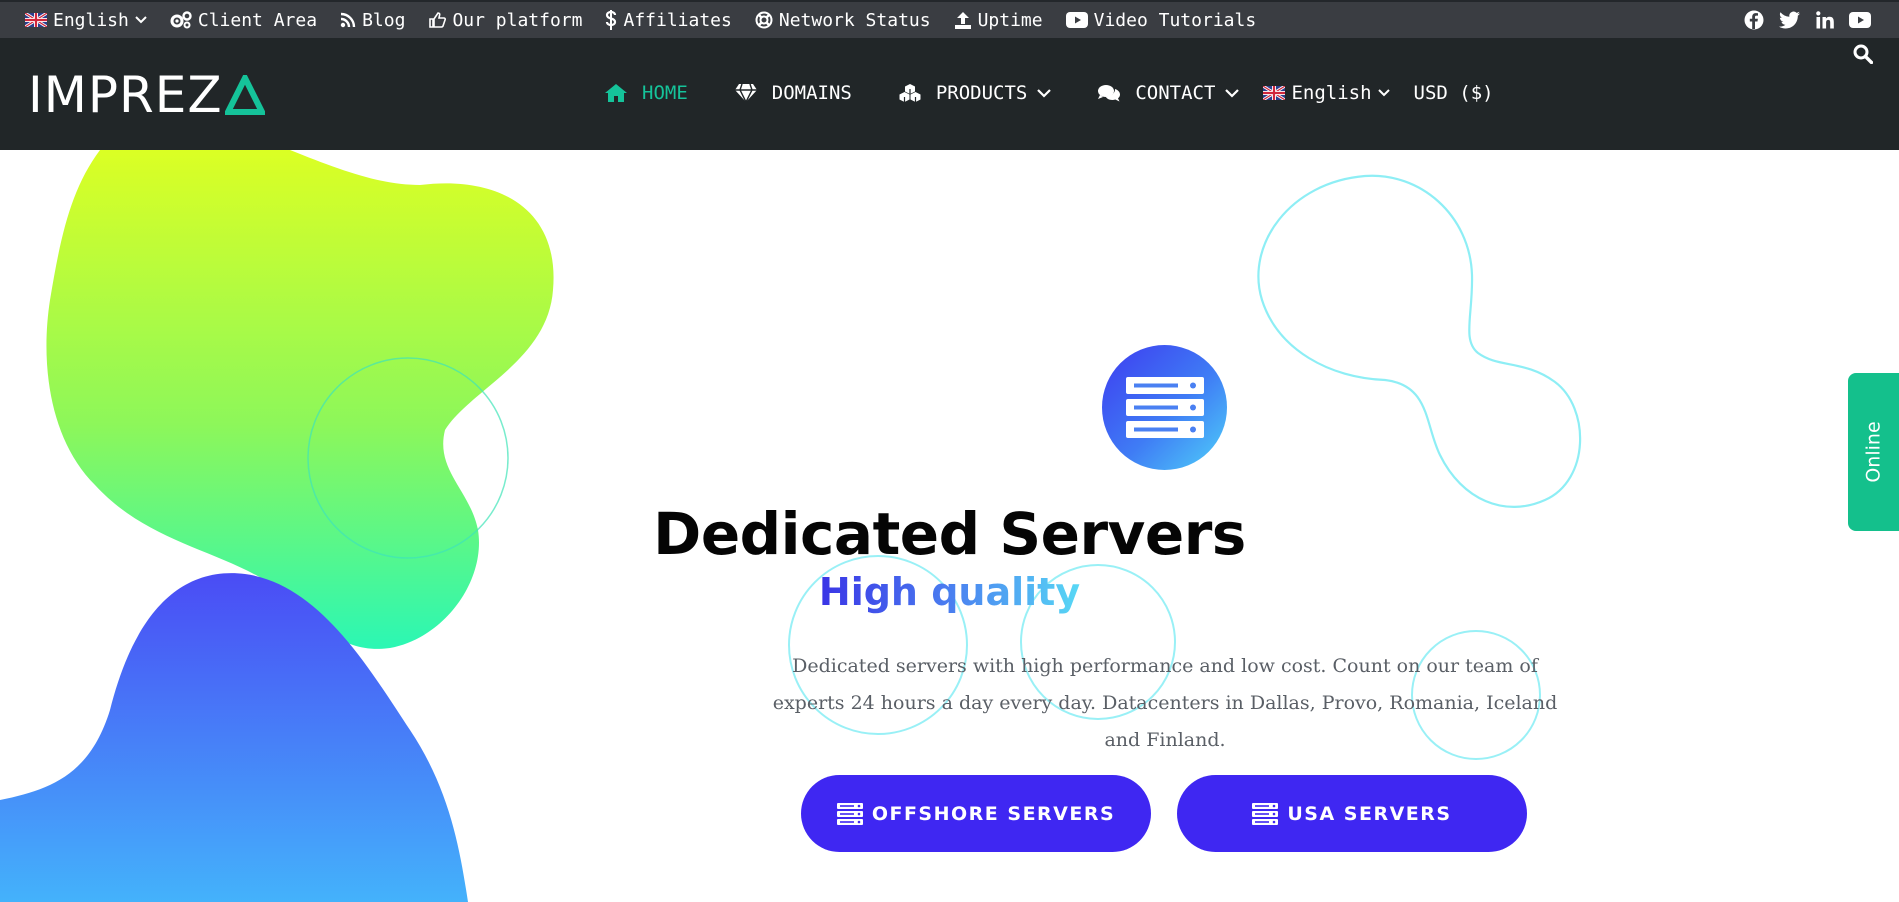  I want to click on affiliates-link: Affiliates, so click(668, 20).